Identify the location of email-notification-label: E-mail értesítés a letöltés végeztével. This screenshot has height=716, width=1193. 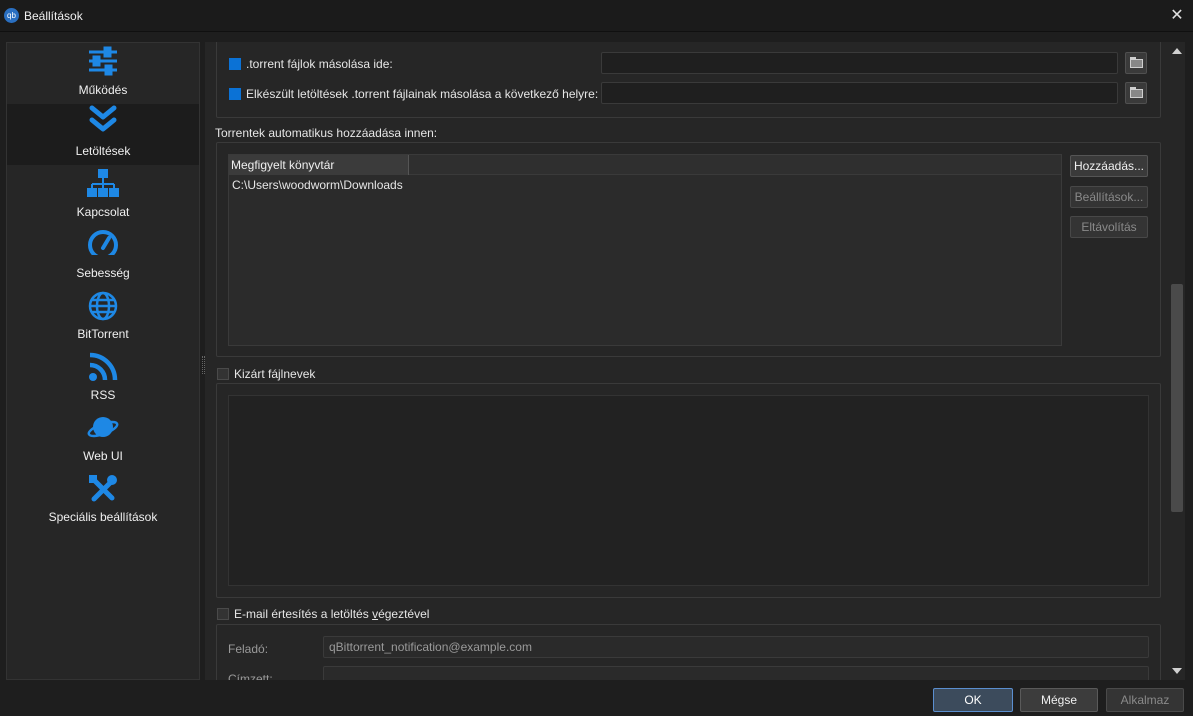
(332, 614).